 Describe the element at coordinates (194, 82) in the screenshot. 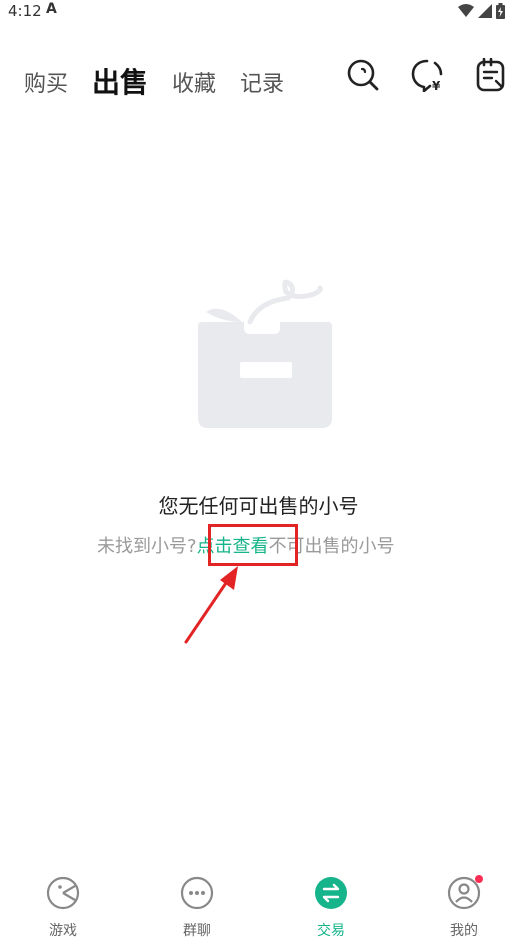

I see `tab-favorites: 收藏` at that location.